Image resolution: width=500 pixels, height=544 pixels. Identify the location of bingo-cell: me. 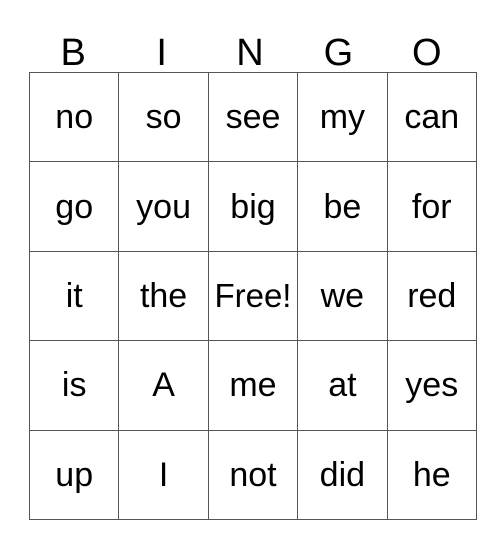
(253, 385).